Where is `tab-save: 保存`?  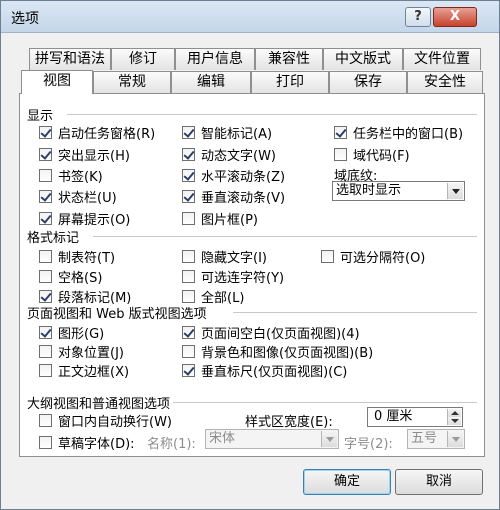 tab-save: 保存 is located at coordinates (368, 82).